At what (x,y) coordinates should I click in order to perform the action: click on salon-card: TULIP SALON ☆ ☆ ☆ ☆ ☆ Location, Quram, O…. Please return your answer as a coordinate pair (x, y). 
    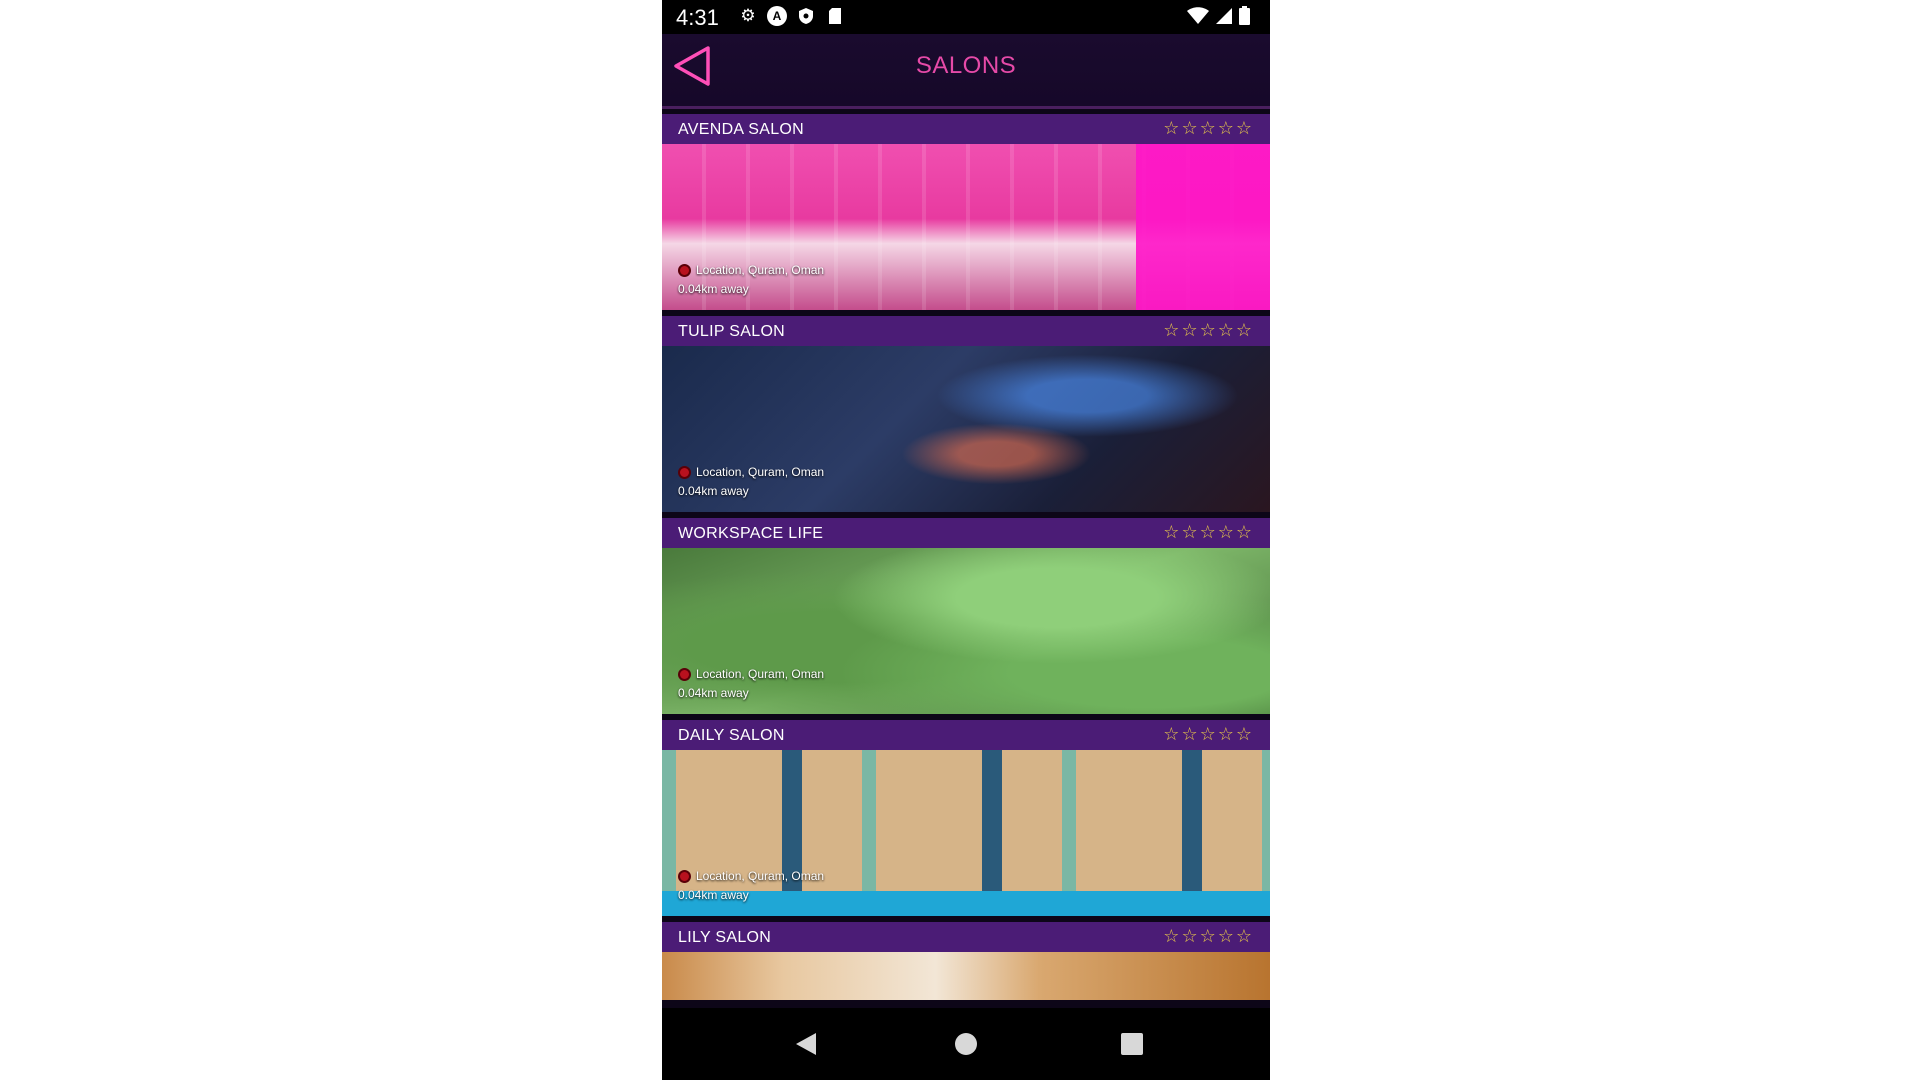
    Looking at the image, I should click on (966, 416).